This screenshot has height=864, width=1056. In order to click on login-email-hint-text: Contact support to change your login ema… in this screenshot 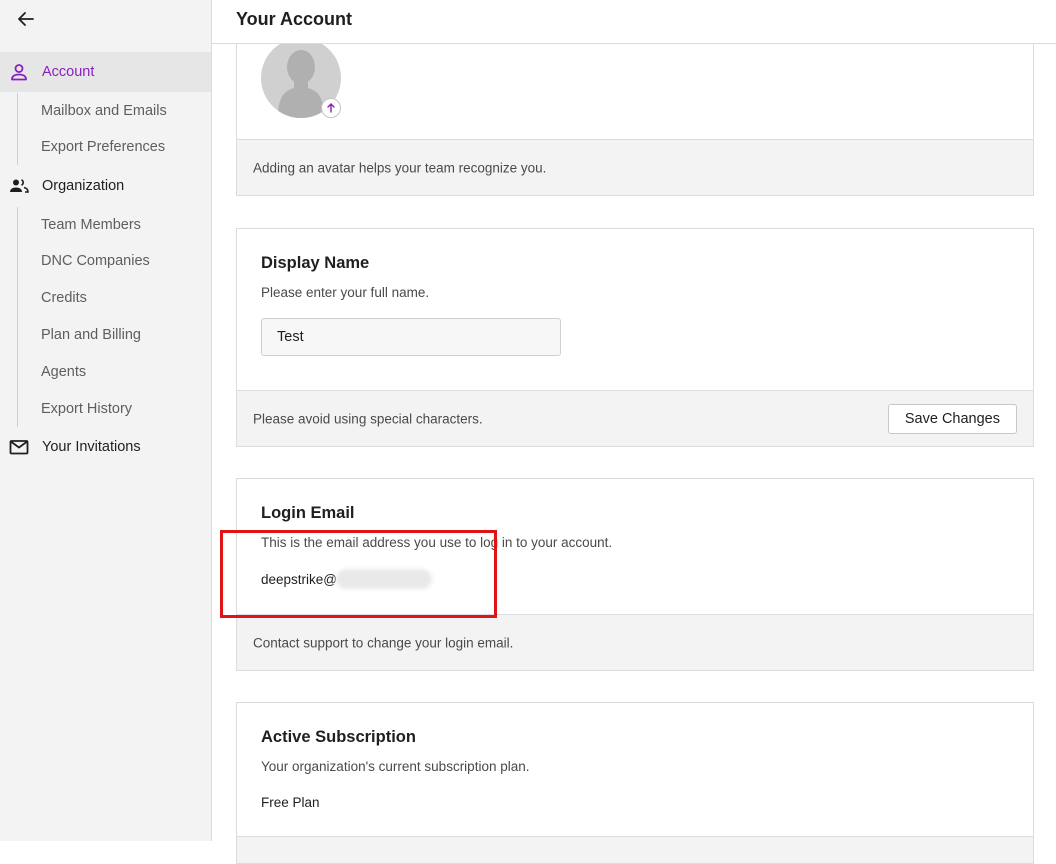, I will do `click(383, 642)`.